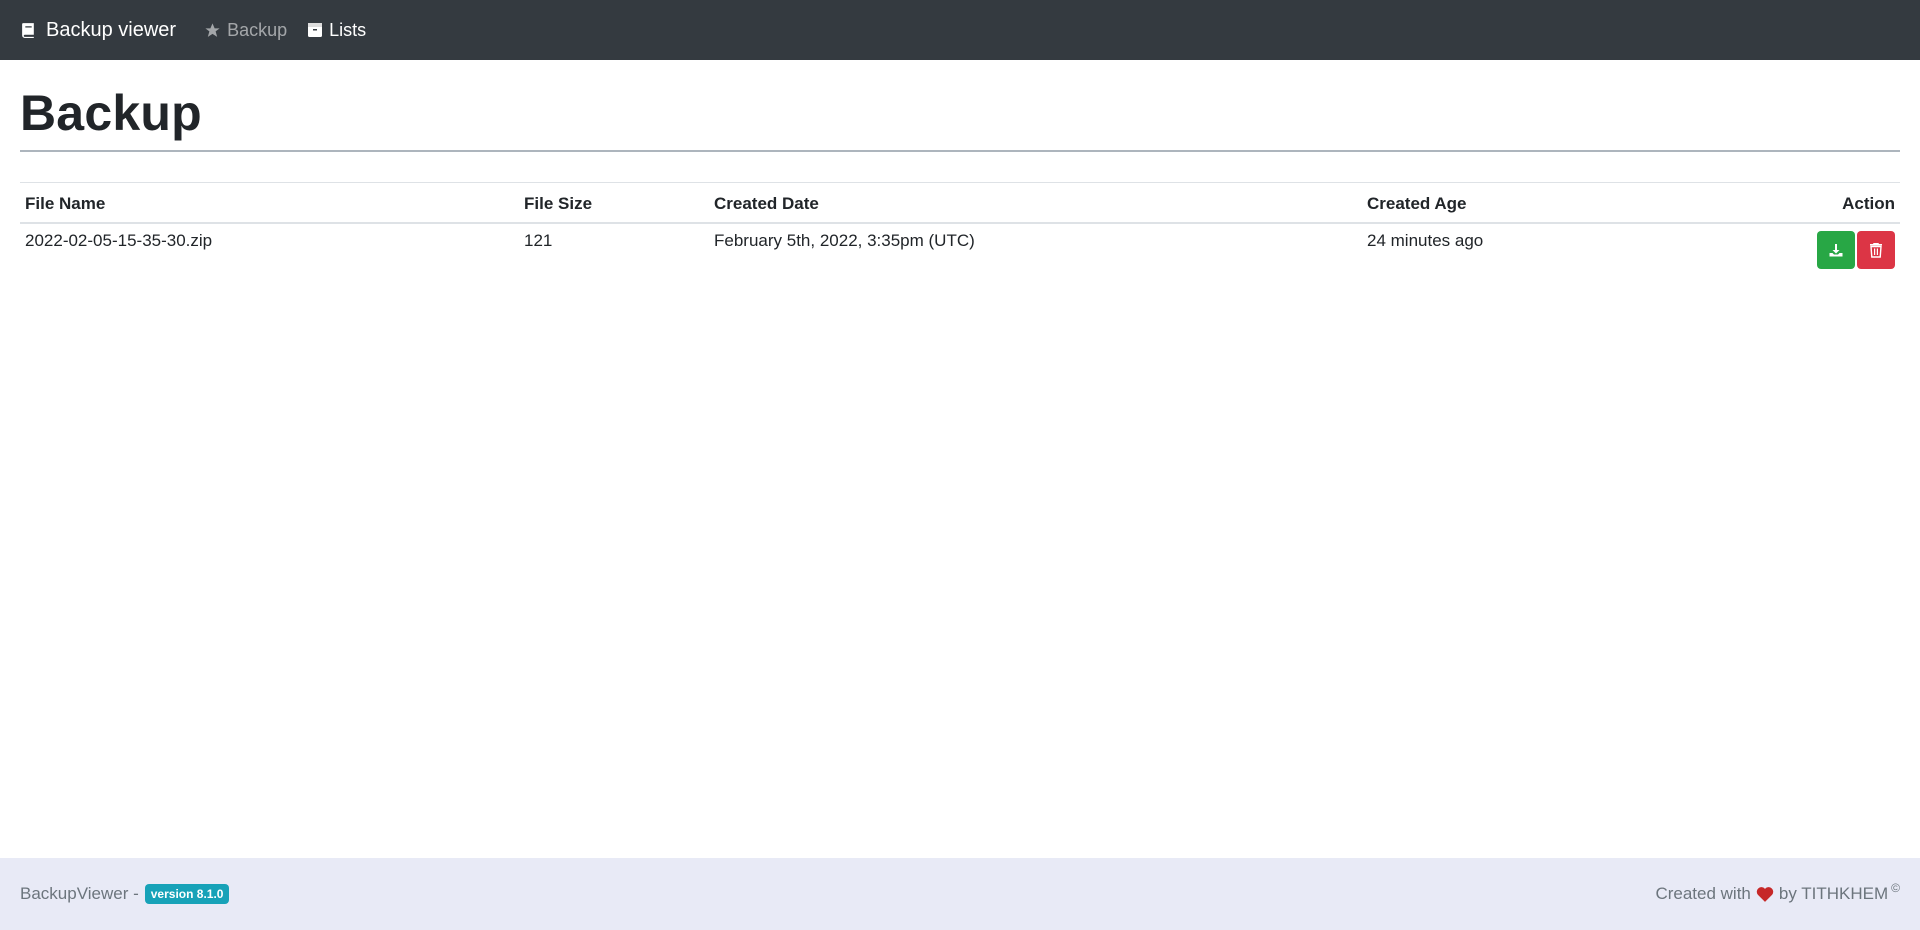  Describe the element at coordinates (257, 29) in the screenshot. I see `nav-link-label: Backup` at that location.